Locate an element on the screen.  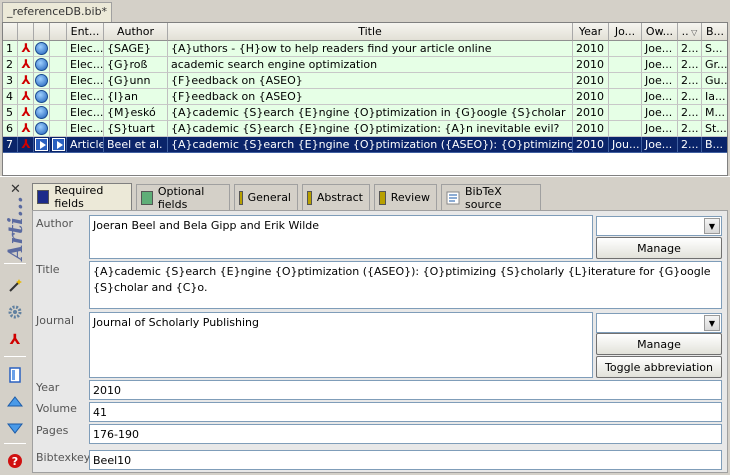
help-icon: ? is located at coordinates (15, 461).